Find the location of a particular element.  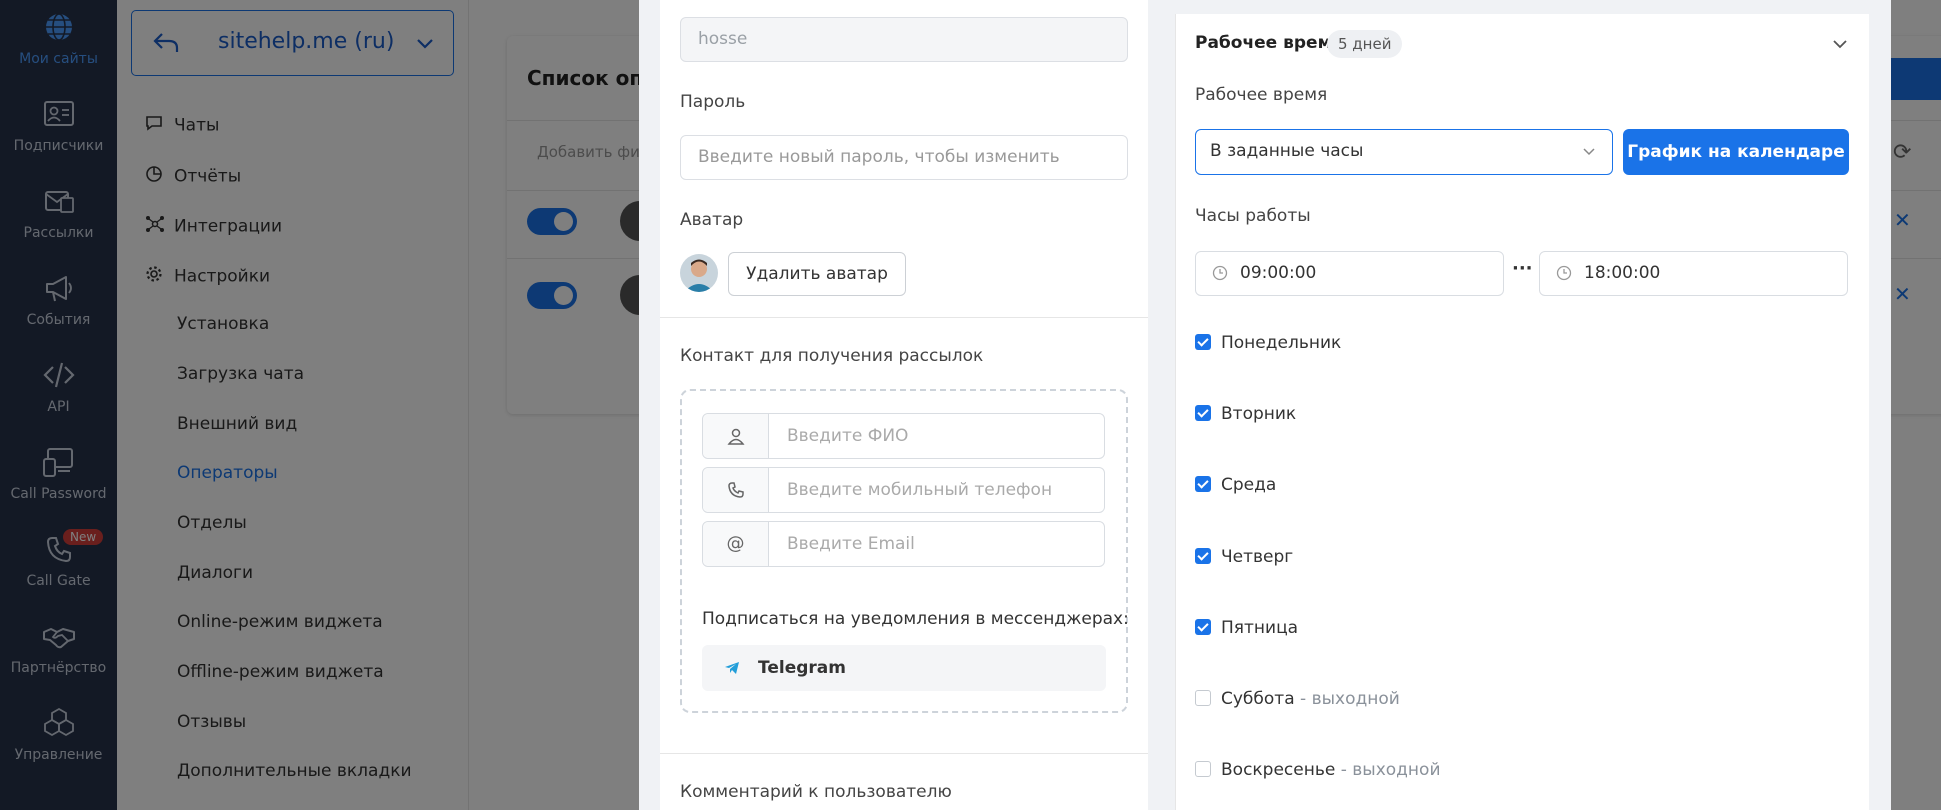

comment-label: Комментарий к пользователю is located at coordinates (816, 792).